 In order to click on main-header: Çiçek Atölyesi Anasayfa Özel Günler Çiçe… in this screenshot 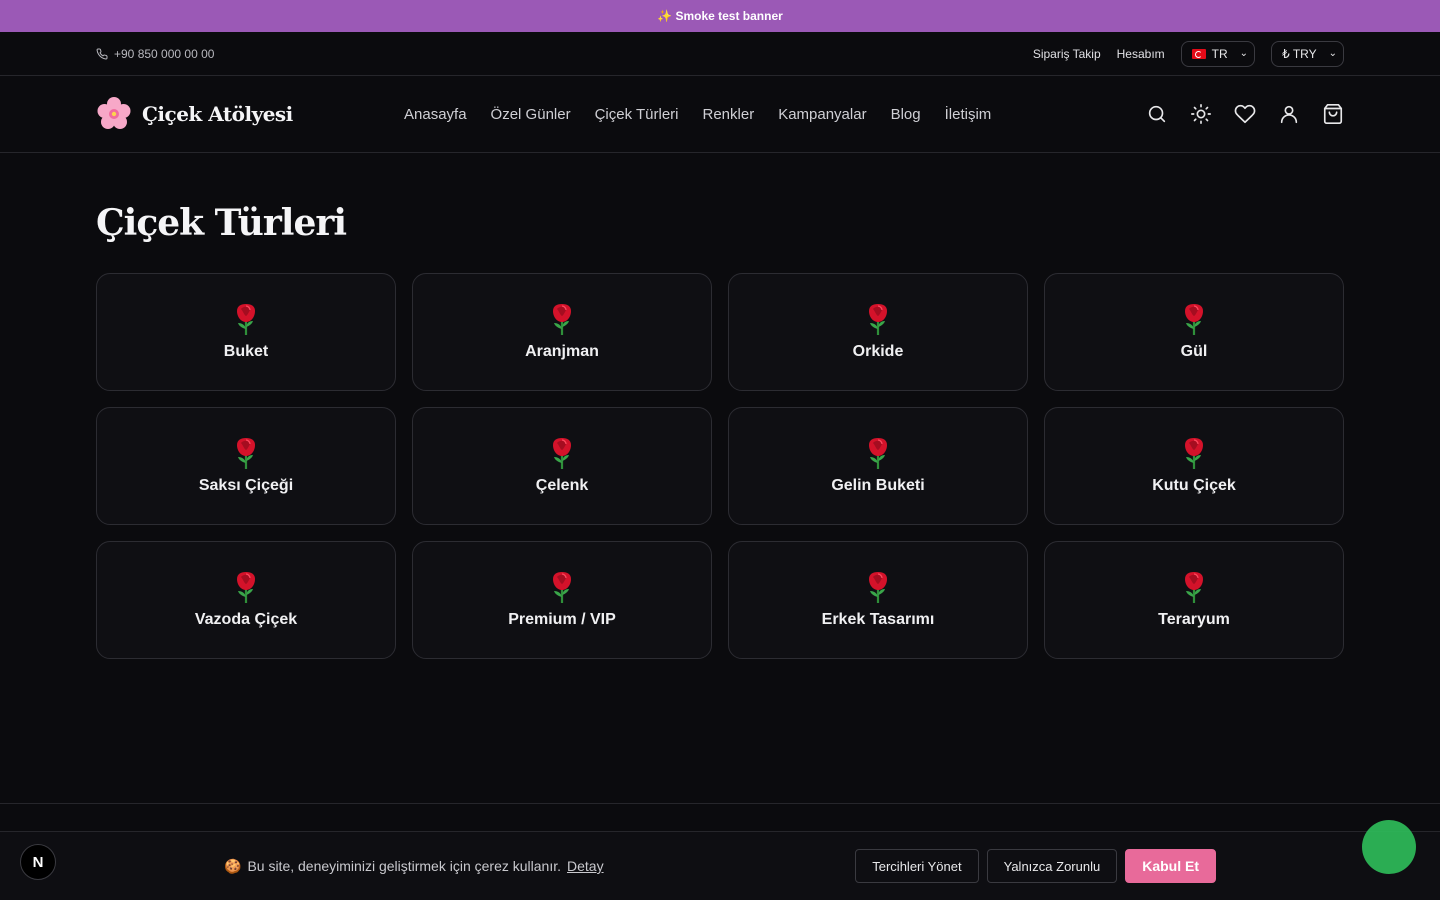, I will do `click(720, 114)`.